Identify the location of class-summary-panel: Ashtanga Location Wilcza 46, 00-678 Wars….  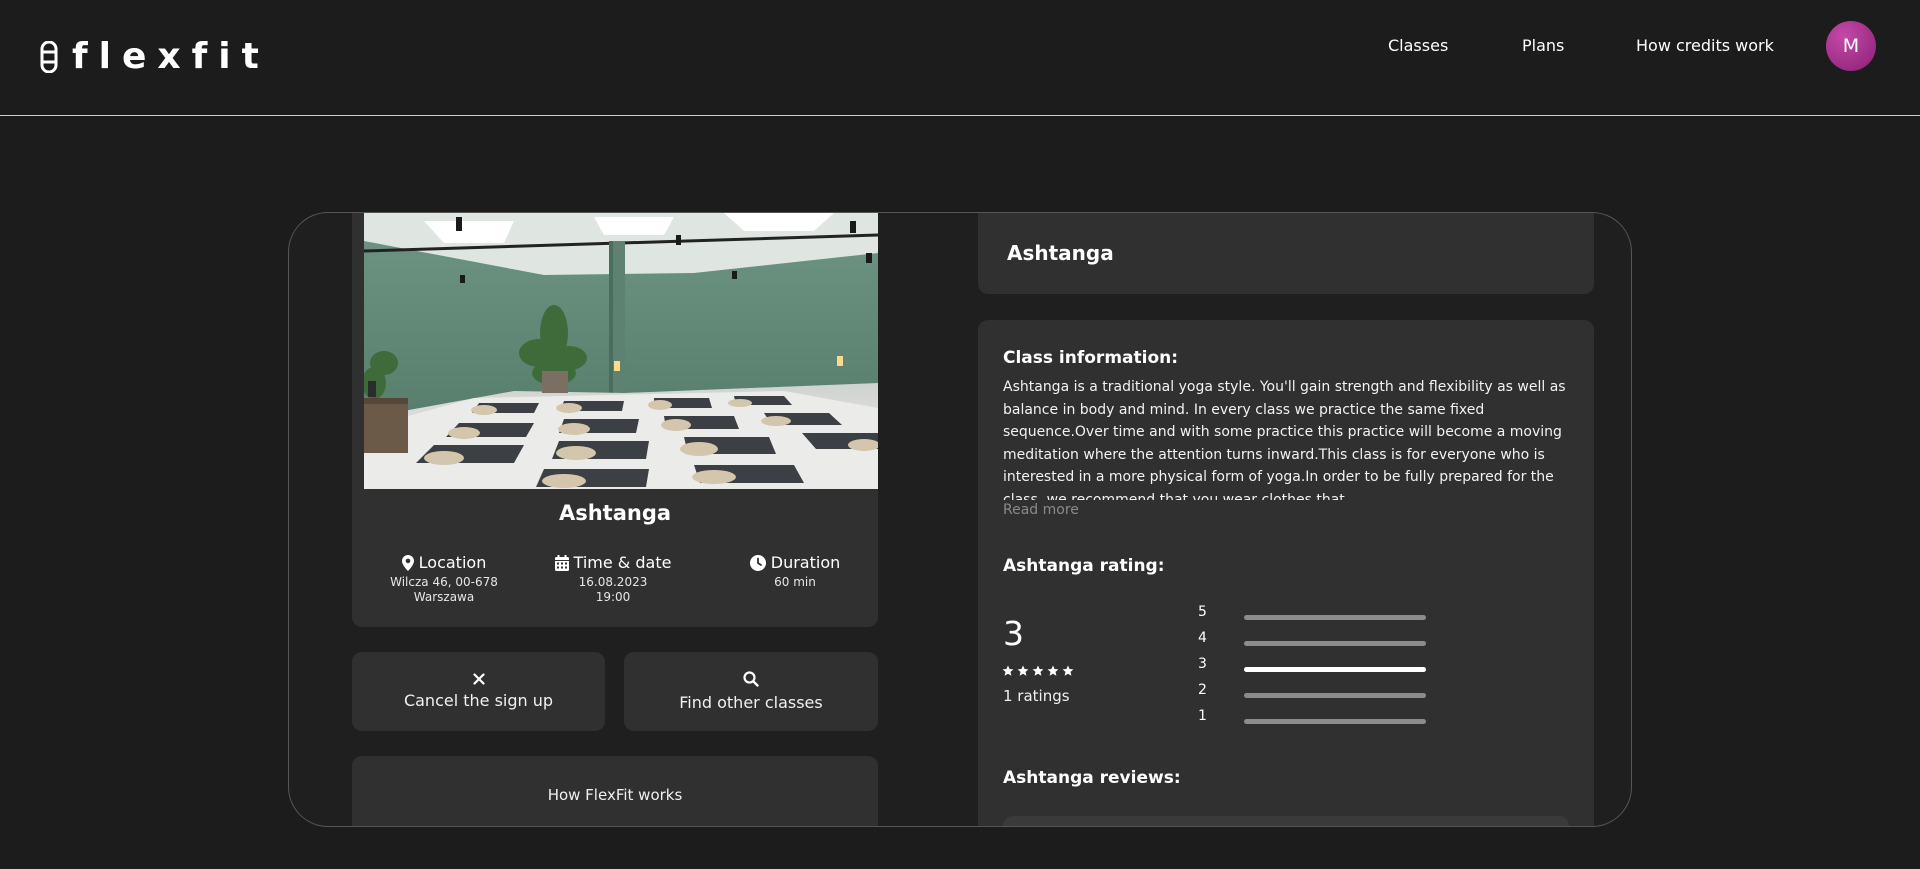
(615, 420).